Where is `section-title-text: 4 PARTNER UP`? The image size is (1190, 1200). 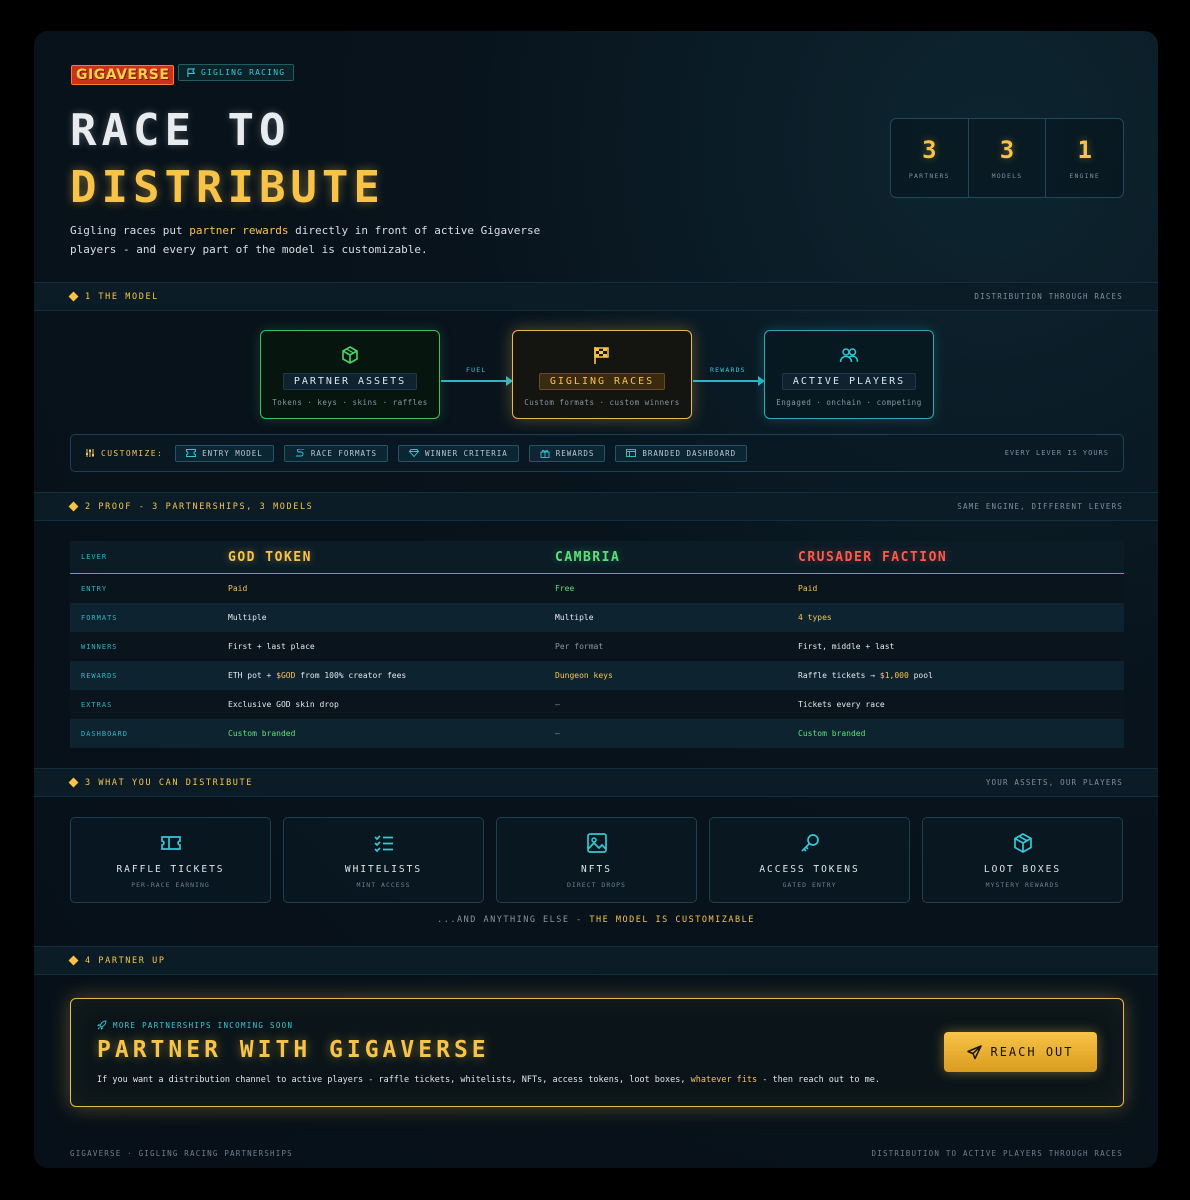 section-title-text: 4 PARTNER UP is located at coordinates (125, 960).